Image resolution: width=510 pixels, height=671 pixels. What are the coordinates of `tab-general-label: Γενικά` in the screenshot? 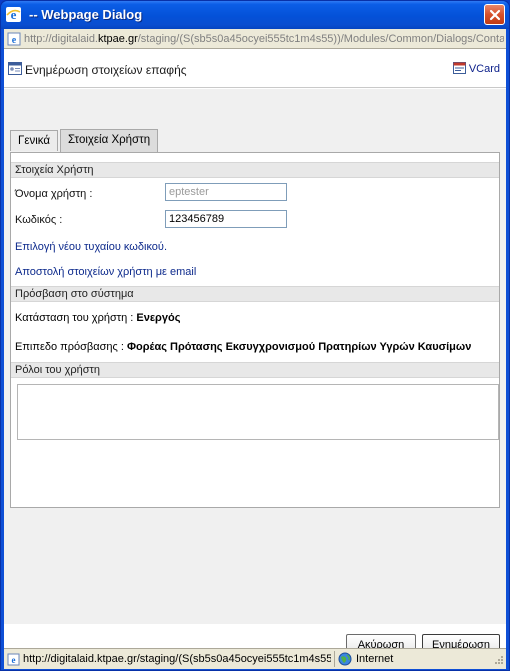 It's located at (34, 141).